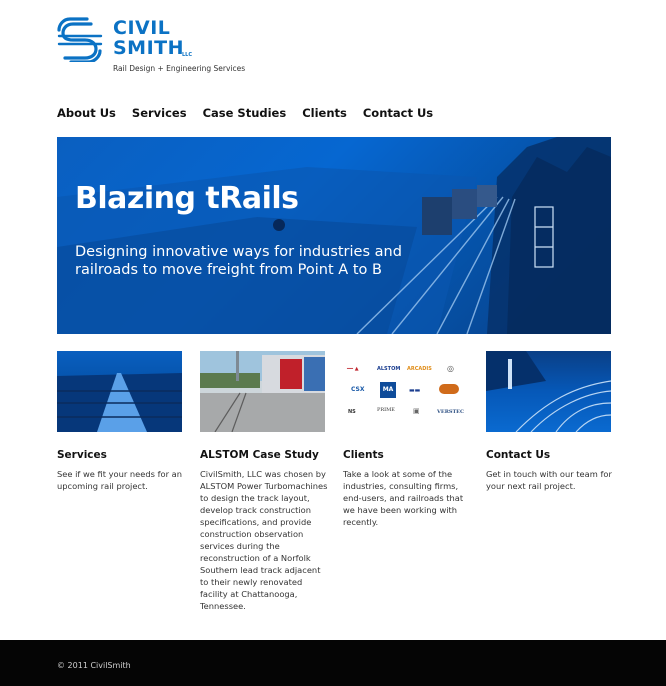  Describe the element at coordinates (450, 368) in the screenshot. I see `client-logo-2: ◎` at that location.